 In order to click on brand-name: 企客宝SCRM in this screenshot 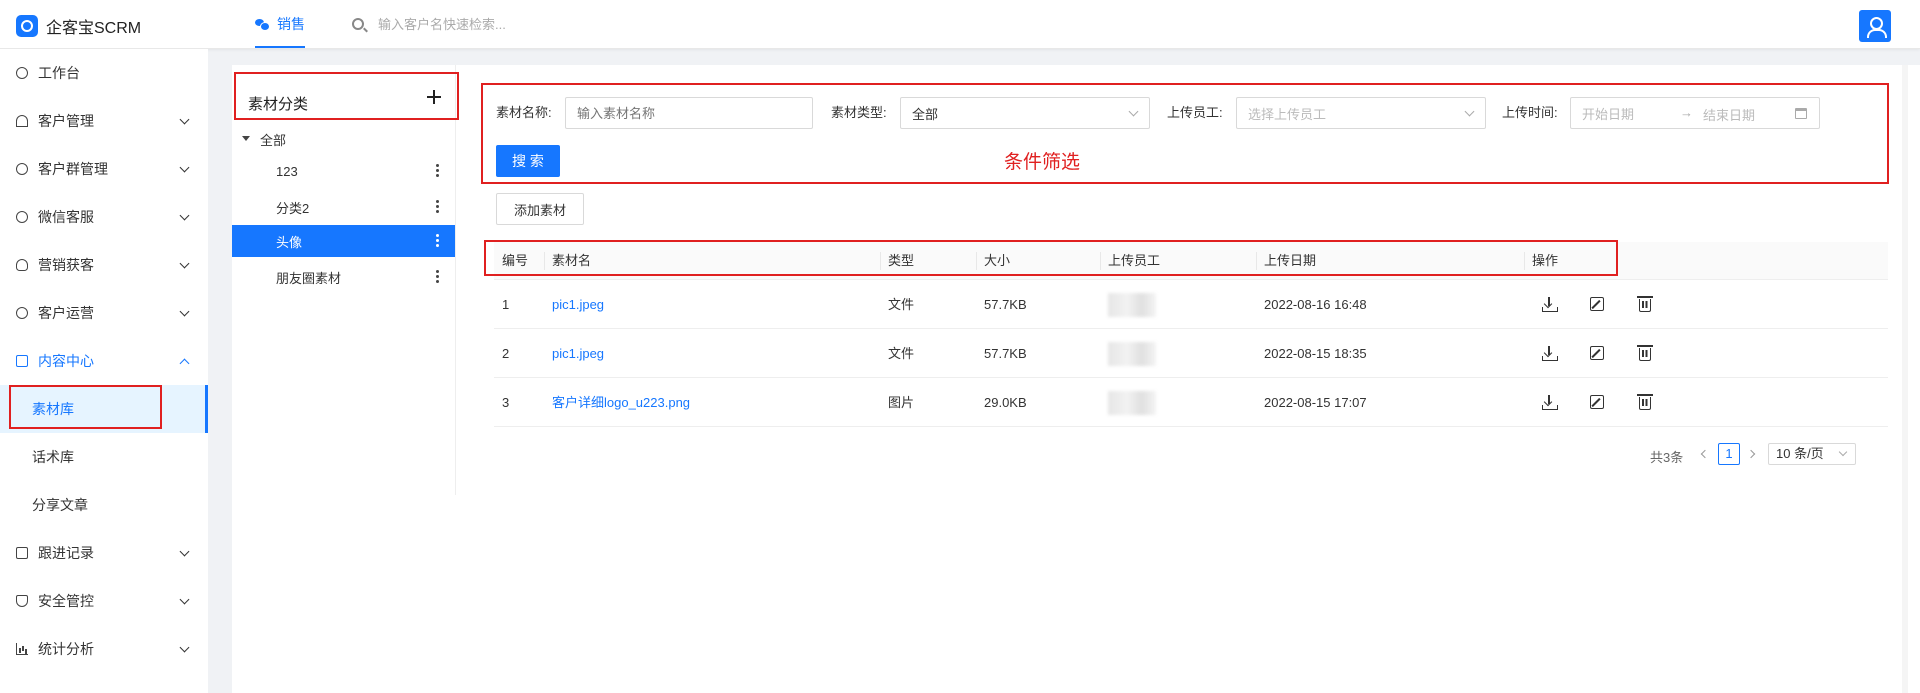, I will do `click(94, 28)`.